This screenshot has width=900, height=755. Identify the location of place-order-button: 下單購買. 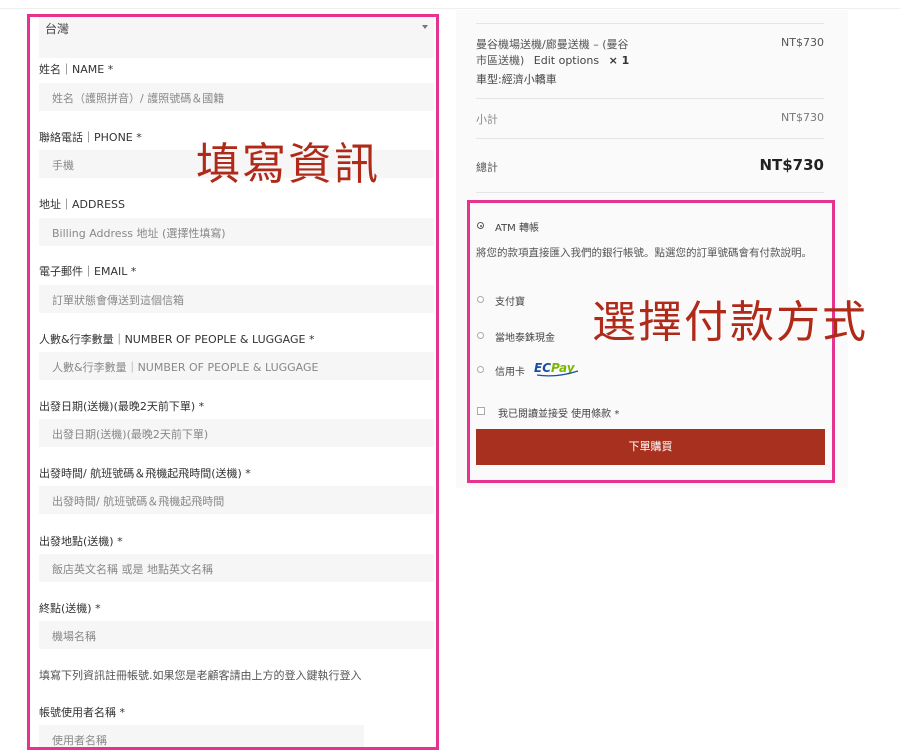
(650, 447).